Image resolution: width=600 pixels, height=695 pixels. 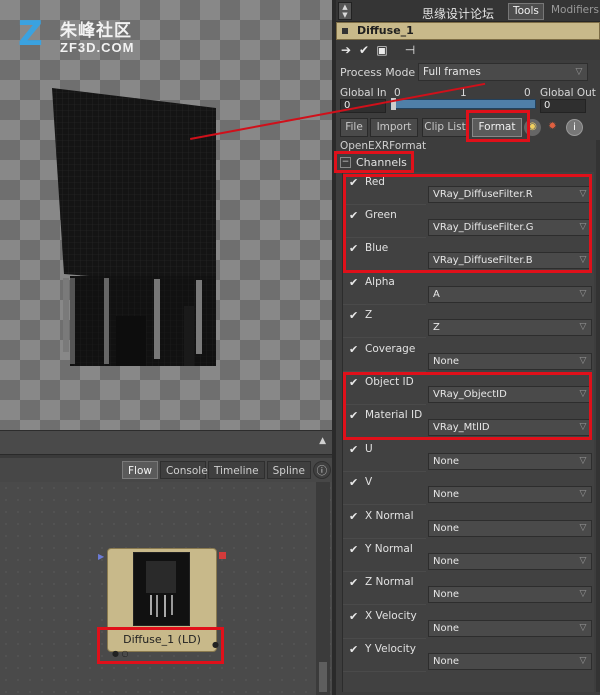 What do you see at coordinates (445, 127) in the screenshot?
I see `tab-clip-list: Clip List` at bounding box center [445, 127].